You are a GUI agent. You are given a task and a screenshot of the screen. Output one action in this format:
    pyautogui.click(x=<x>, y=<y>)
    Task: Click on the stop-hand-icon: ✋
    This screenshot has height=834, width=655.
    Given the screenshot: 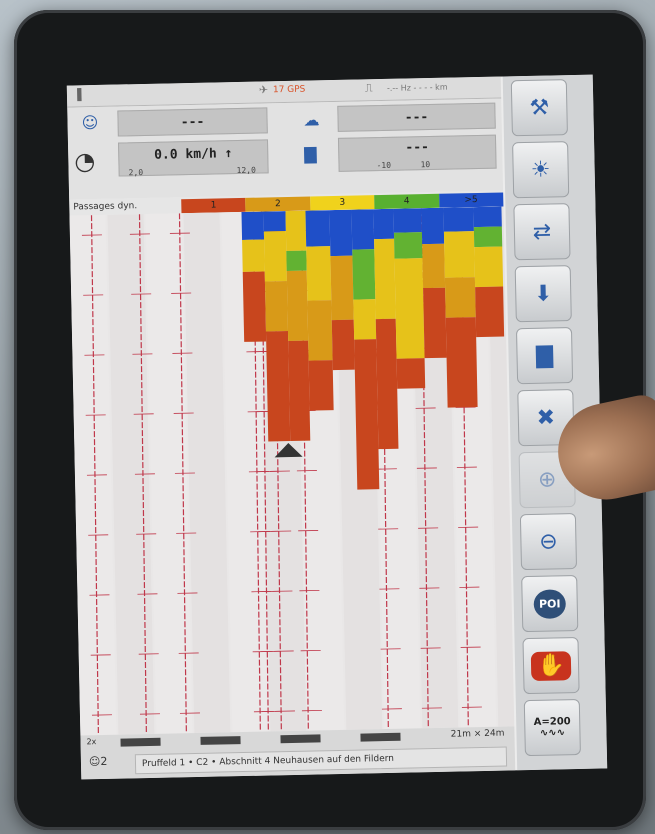 What is the action you would take?
    pyautogui.click(x=551, y=665)
    